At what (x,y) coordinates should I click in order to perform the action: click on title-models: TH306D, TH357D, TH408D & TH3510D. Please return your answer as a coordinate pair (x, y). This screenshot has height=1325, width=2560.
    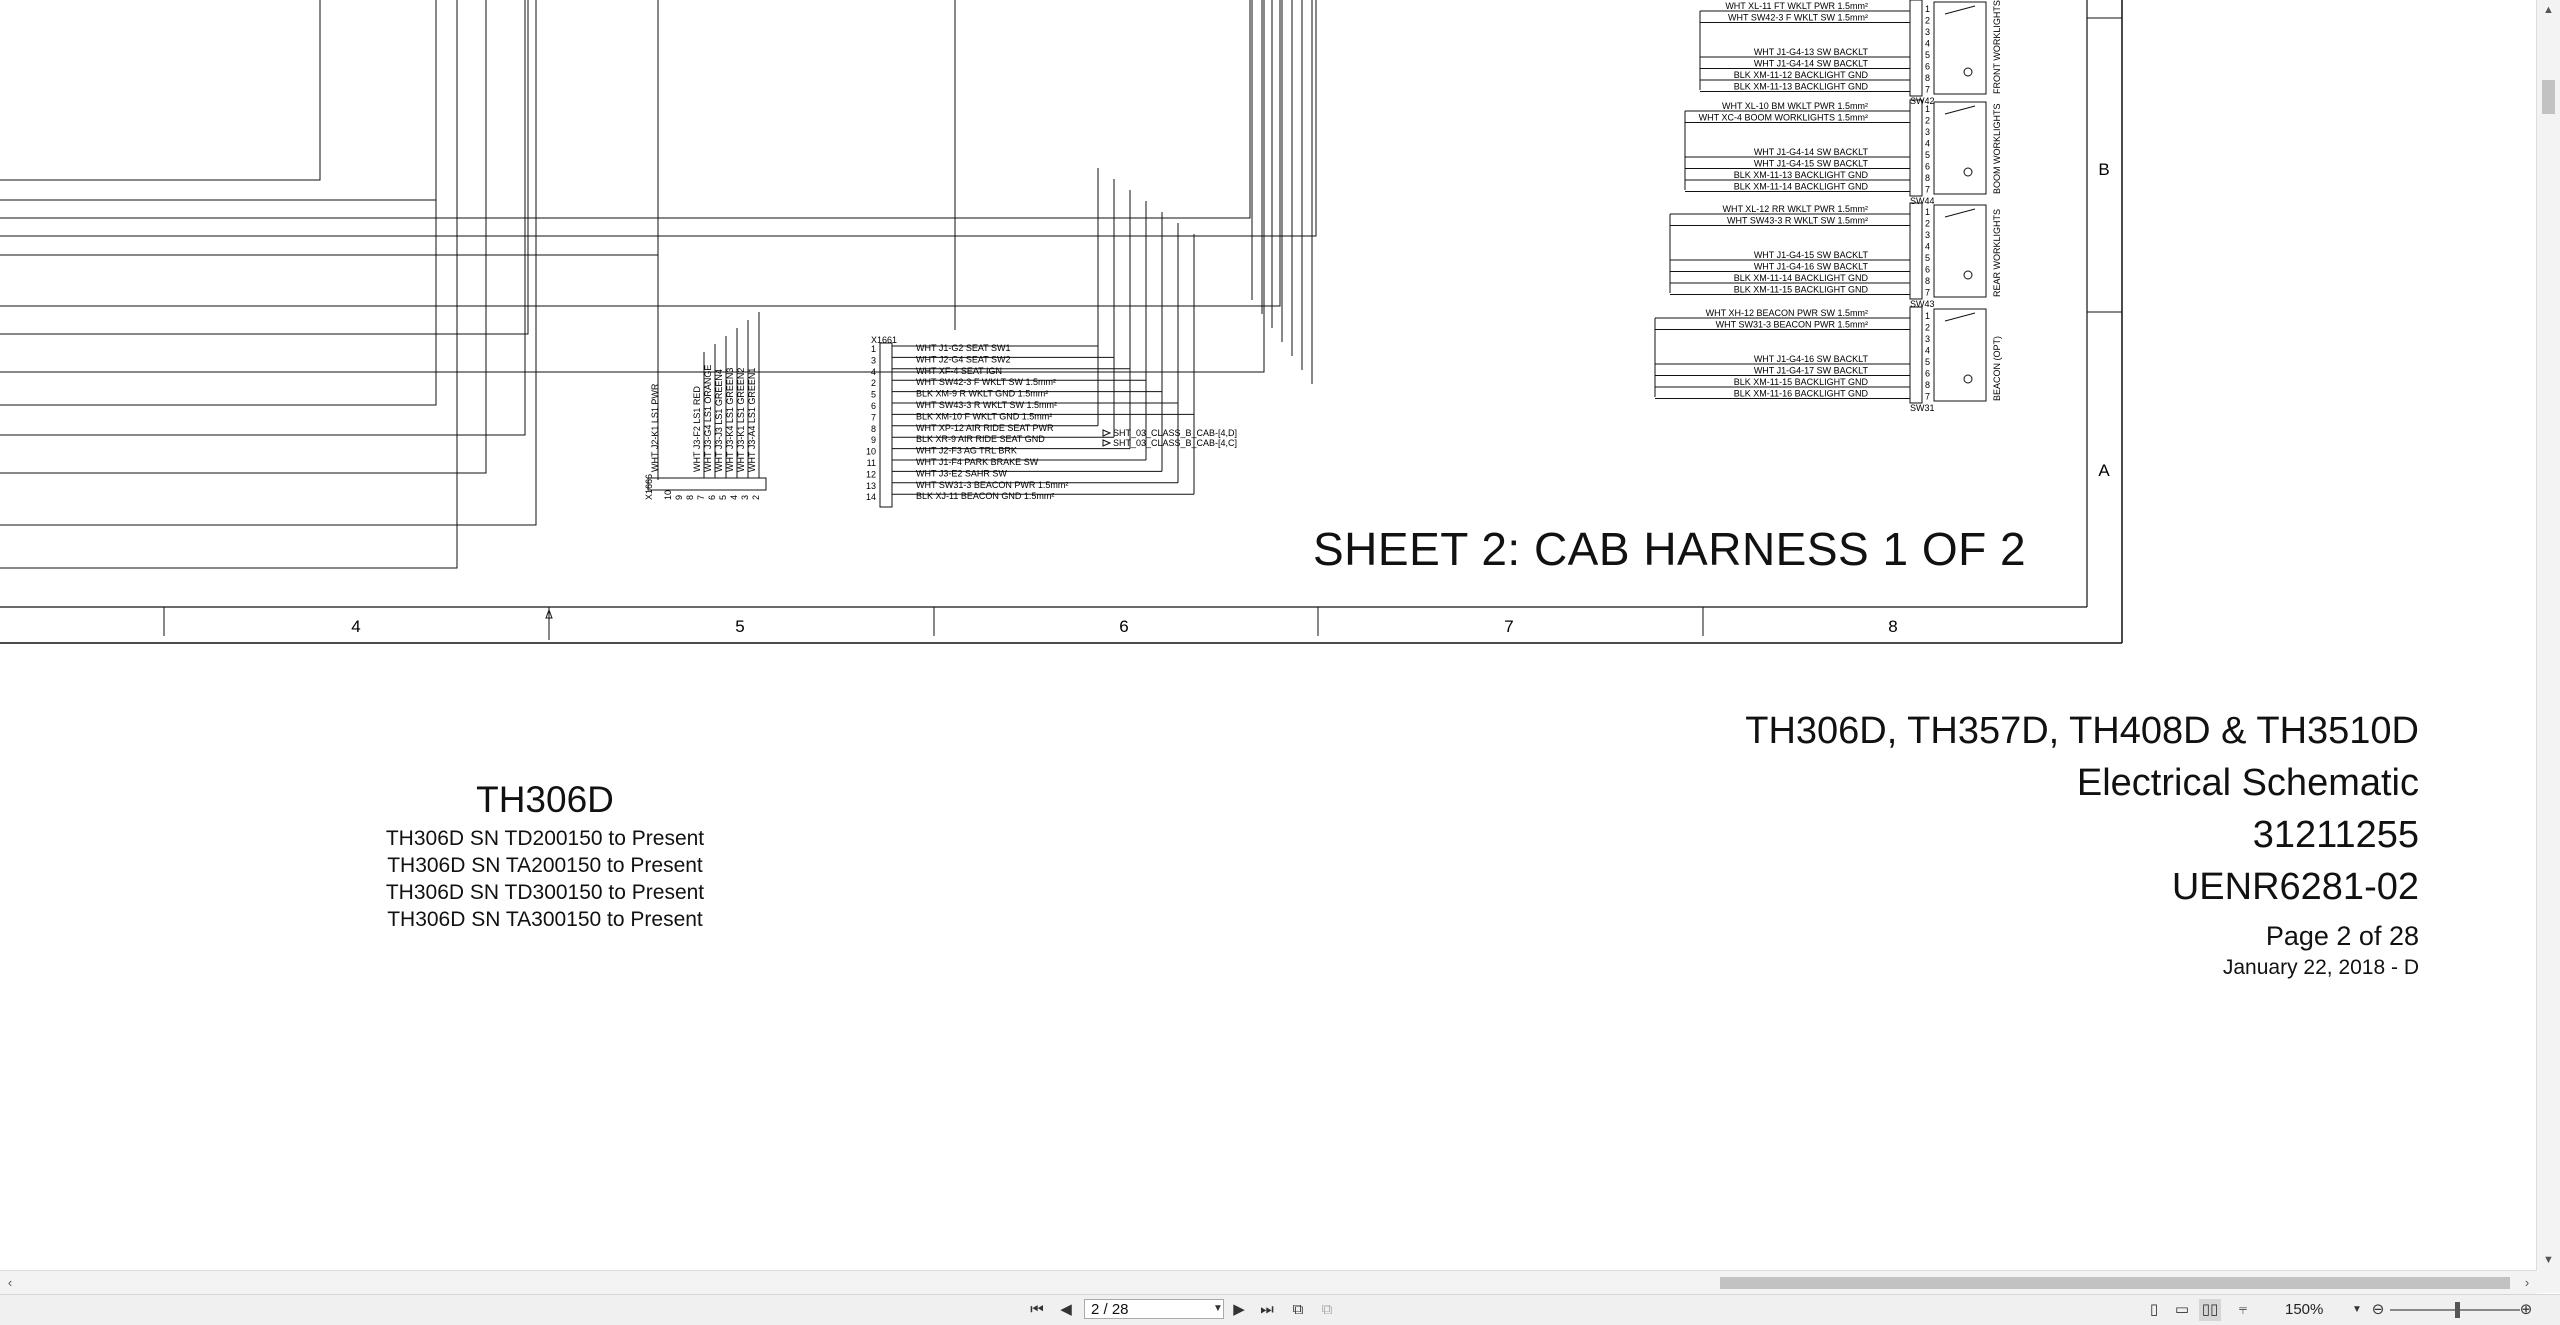
    Looking at the image, I should click on (2082, 731).